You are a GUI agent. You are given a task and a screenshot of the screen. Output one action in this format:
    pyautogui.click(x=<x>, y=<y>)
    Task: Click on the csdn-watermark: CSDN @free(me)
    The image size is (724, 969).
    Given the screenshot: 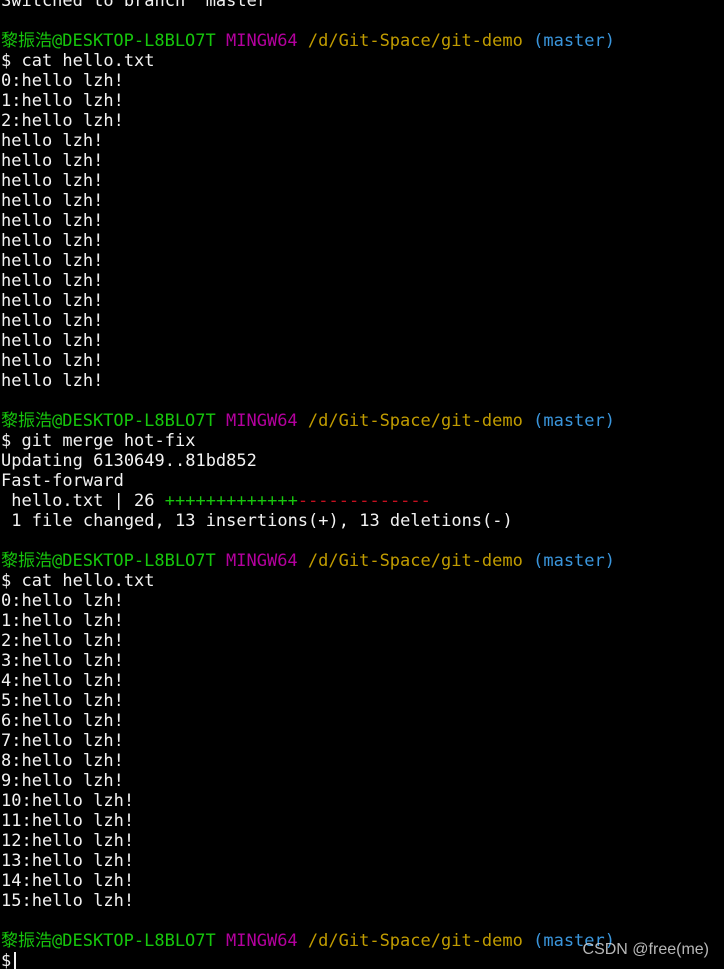 What is the action you would take?
    pyautogui.click(x=645, y=949)
    